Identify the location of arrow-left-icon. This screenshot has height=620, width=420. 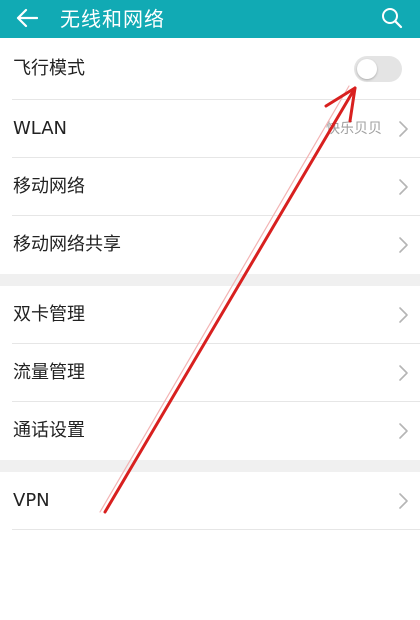
(27, 18).